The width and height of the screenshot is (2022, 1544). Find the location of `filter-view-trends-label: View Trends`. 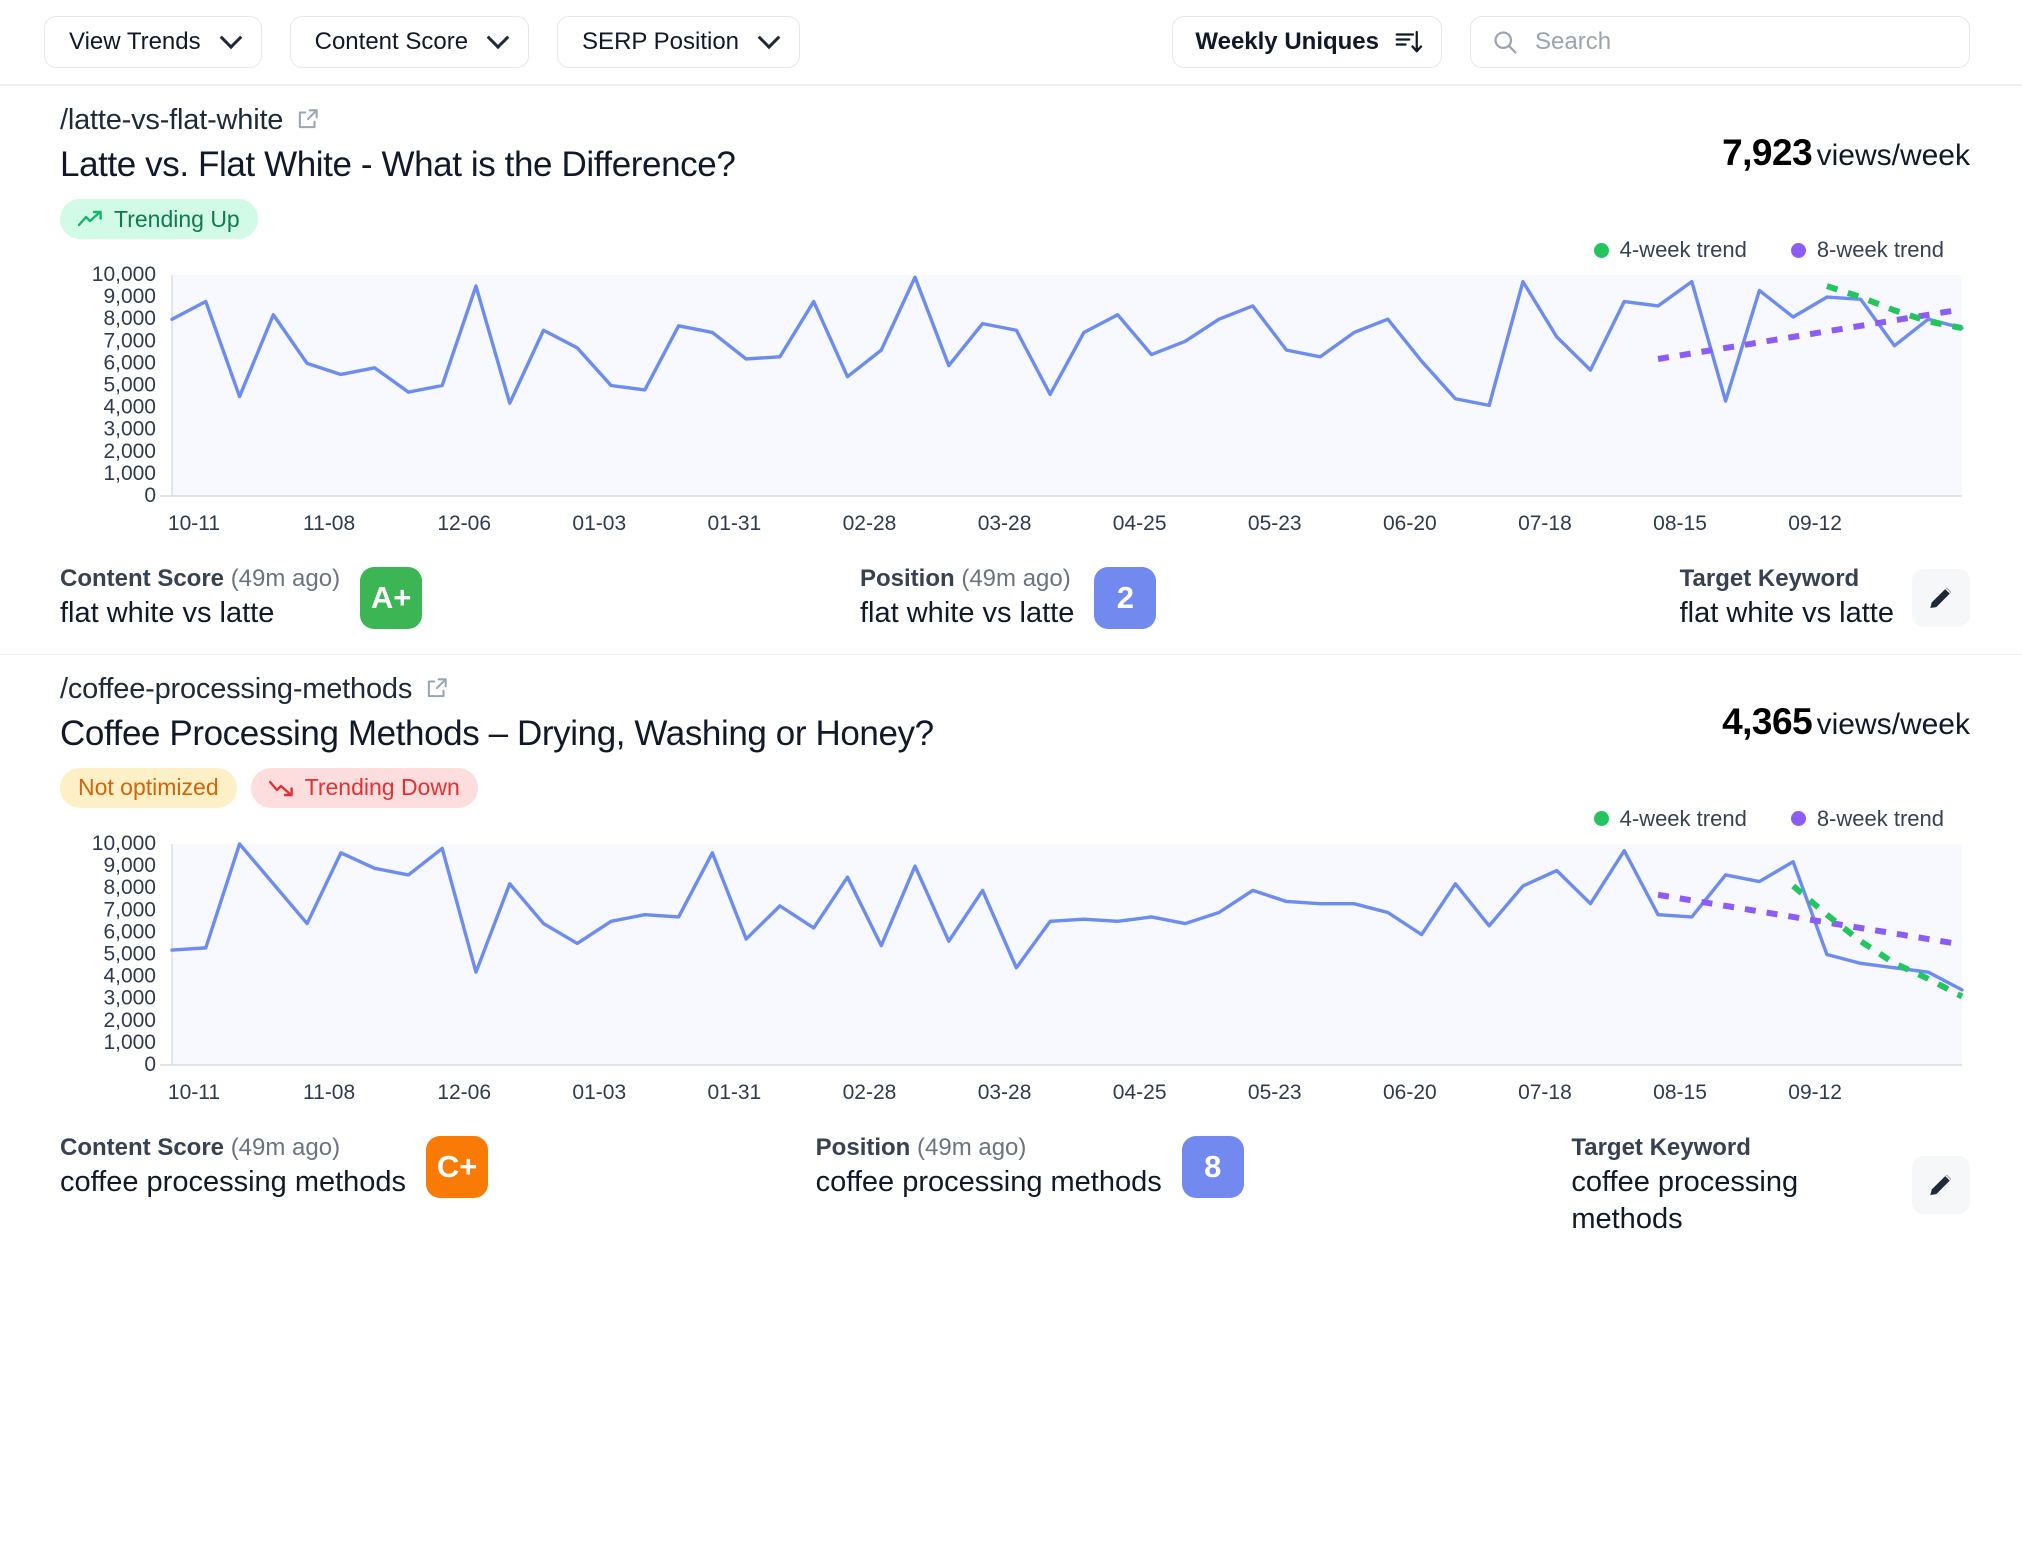

filter-view-trends-label: View Trends is located at coordinates (135, 41).